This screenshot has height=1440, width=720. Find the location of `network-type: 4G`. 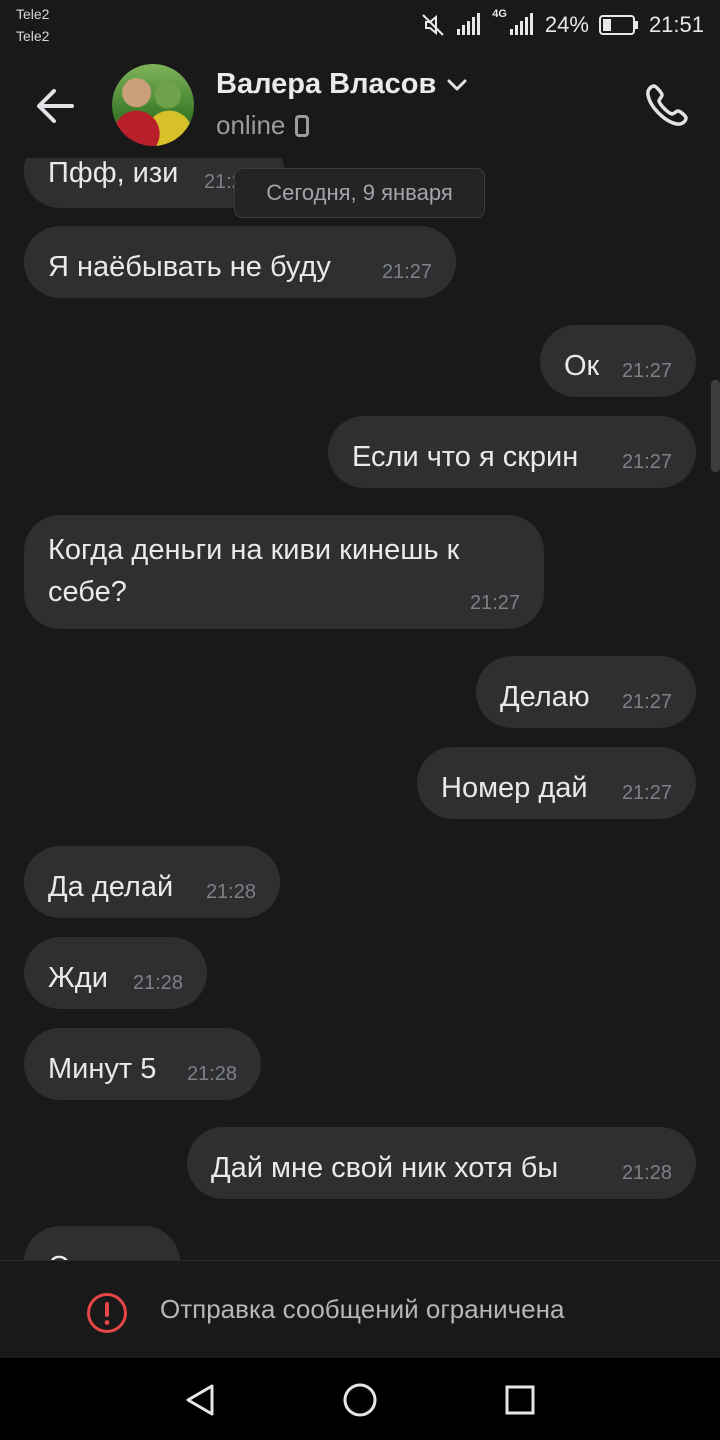

network-type: 4G is located at coordinates (499, 14).